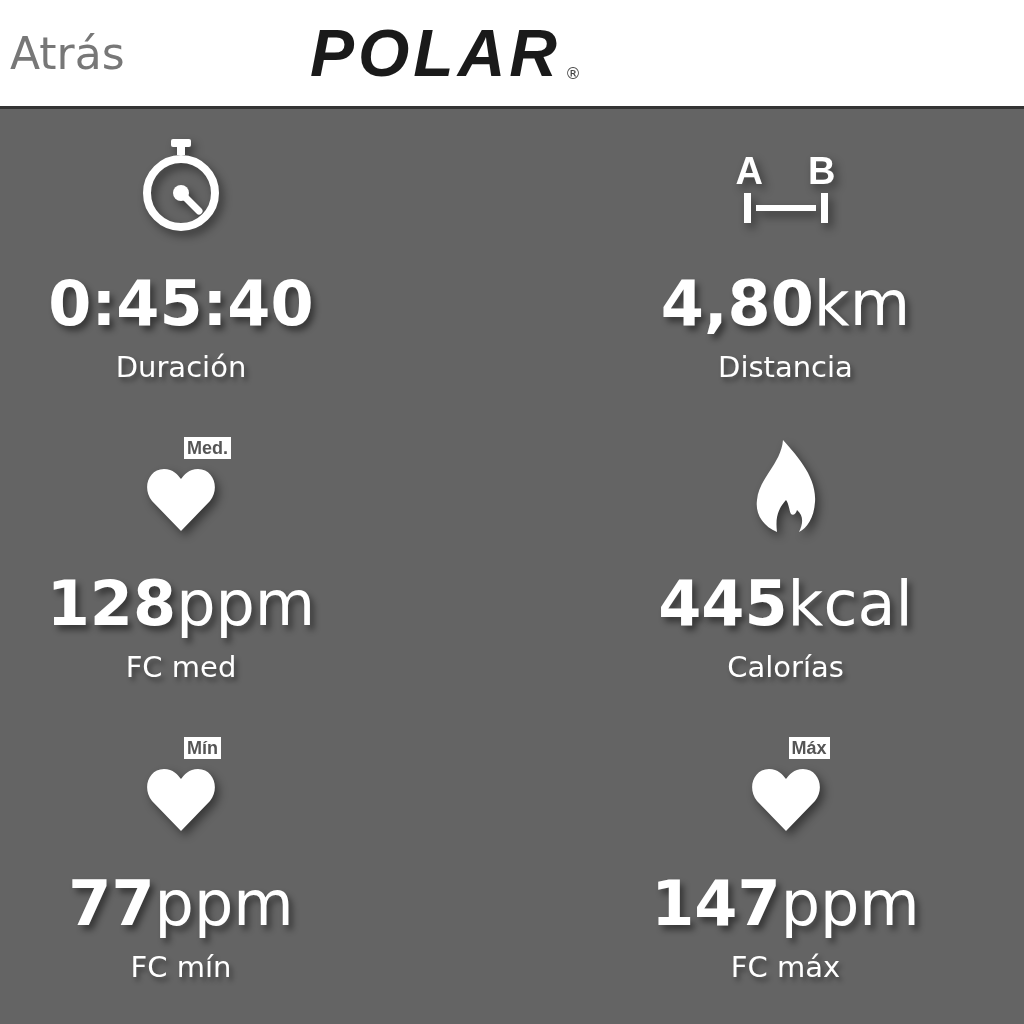  Describe the element at coordinates (155, 53) in the screenshot. I see `back-link: Atrás` at that location.